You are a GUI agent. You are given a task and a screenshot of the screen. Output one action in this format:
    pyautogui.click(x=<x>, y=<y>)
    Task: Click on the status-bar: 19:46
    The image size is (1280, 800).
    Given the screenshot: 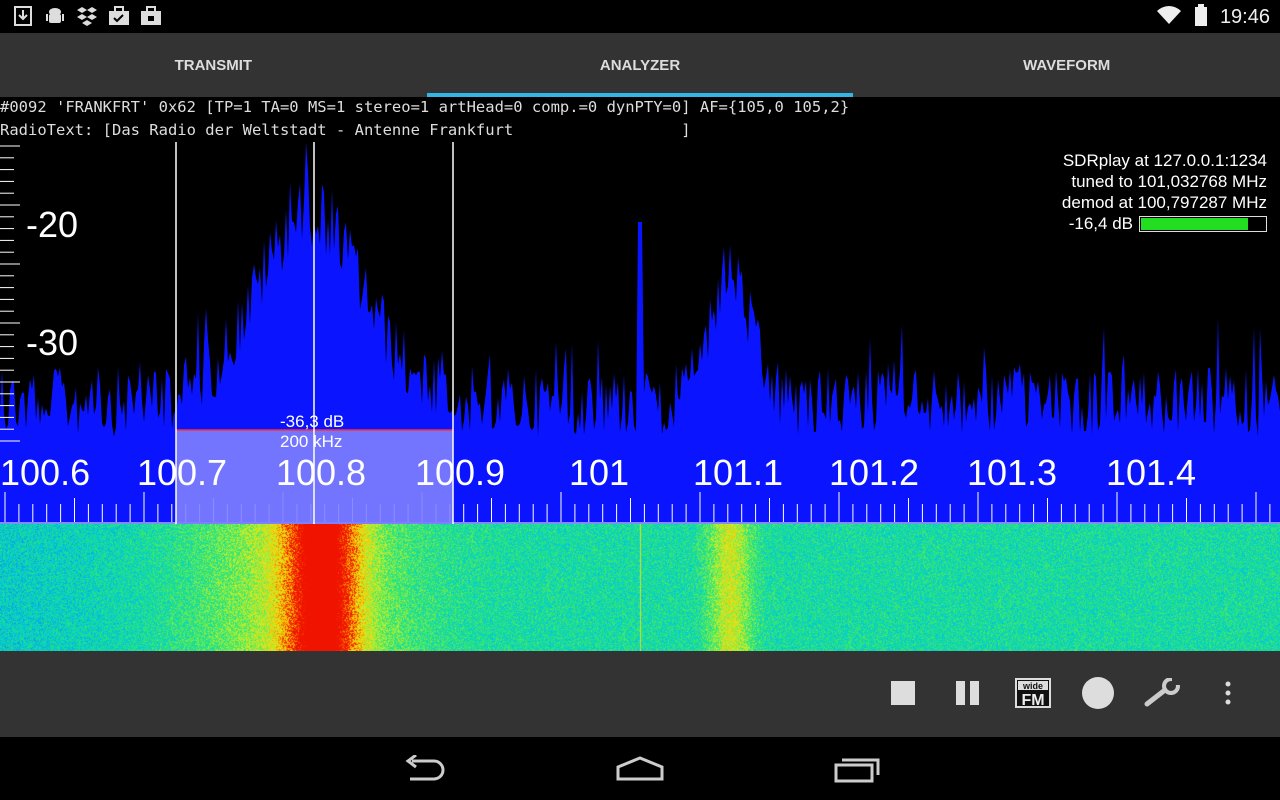 What is the action you would take?
    pyautogui.click(x=640, y=16)
    